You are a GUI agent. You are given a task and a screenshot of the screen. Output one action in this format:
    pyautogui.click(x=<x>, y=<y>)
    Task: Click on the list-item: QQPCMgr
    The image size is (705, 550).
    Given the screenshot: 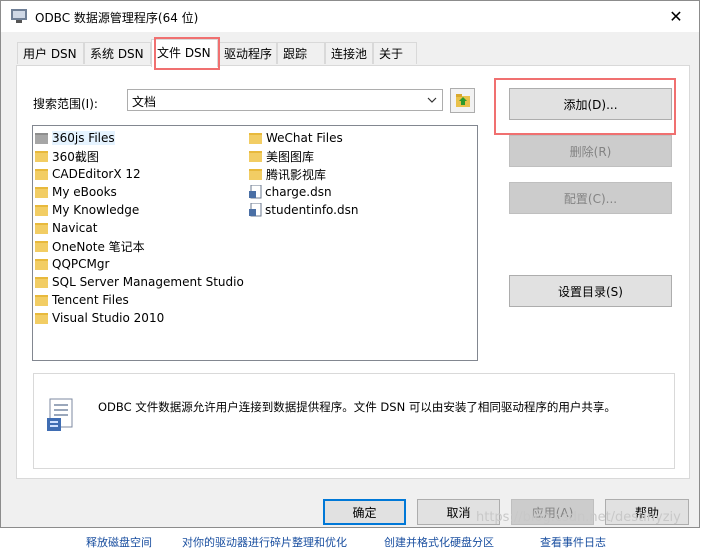 What is the action you would take?
    pyautogui.click(x=72, y=264)
    